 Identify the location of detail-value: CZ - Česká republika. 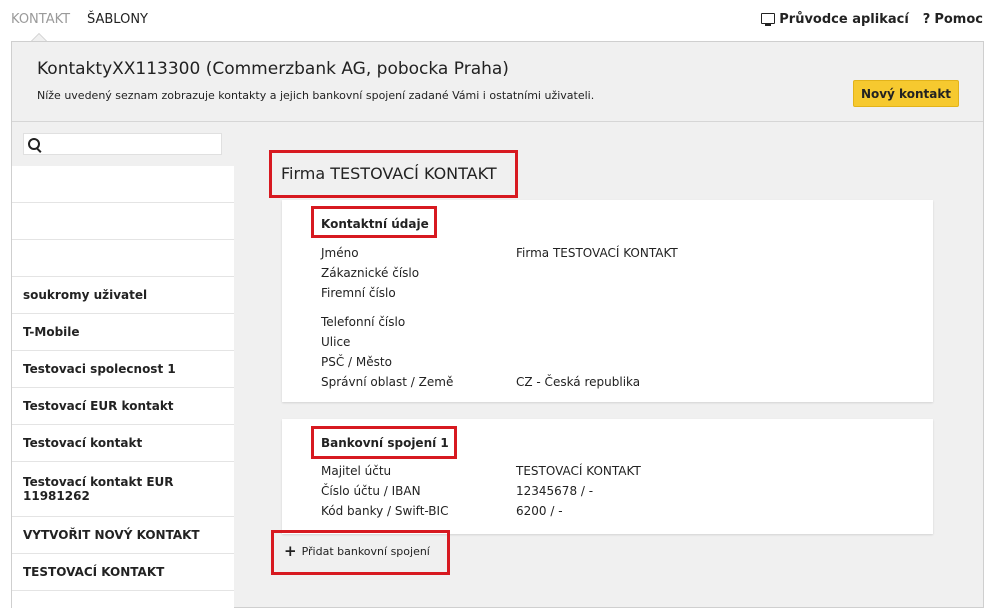
(578, 382).